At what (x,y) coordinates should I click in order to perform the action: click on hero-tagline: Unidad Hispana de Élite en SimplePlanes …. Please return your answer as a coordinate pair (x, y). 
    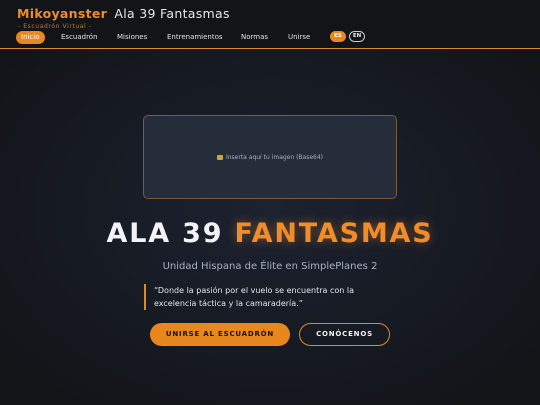
    Looking at the image, I should click on (270, 266).